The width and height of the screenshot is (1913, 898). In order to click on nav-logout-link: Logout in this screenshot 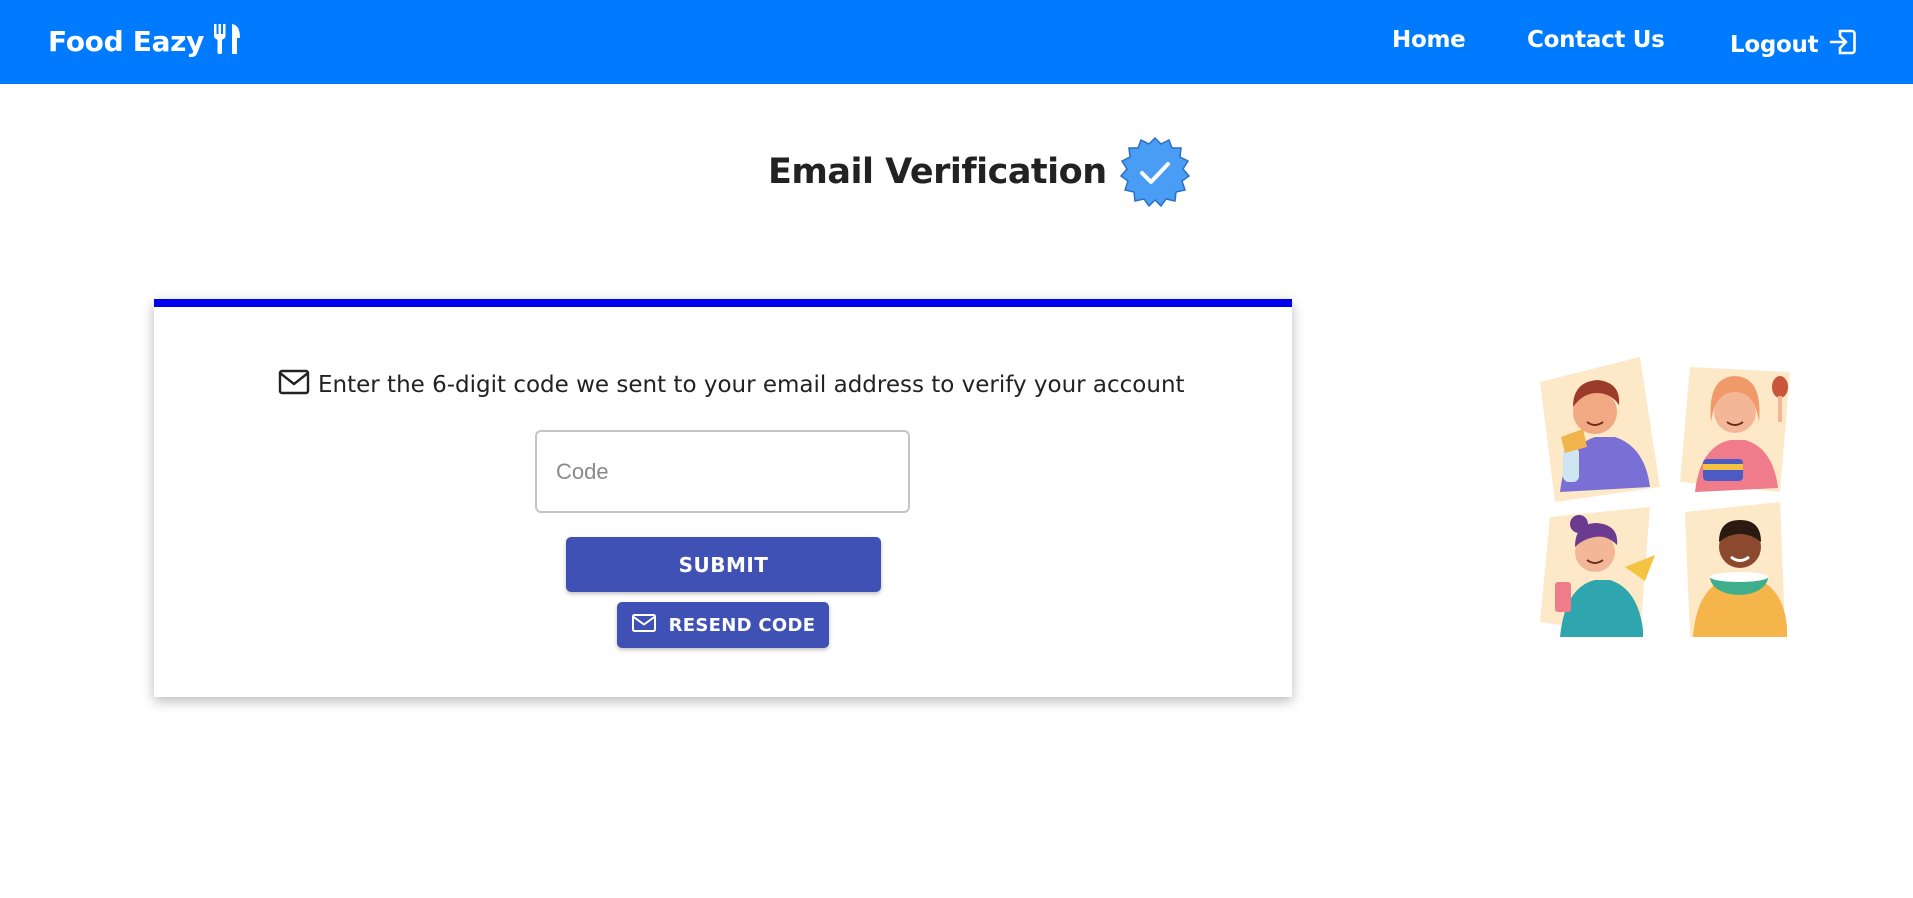, I will do `click(1794, 45)`.